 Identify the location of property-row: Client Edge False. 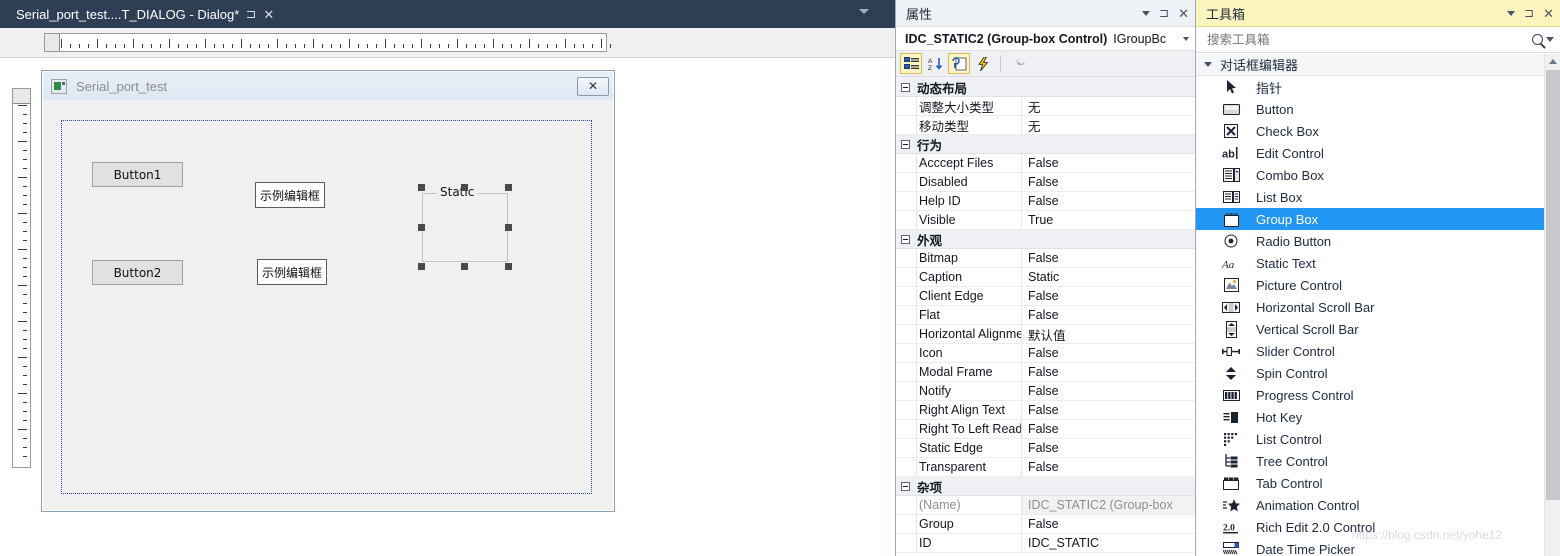
(1045, 296).